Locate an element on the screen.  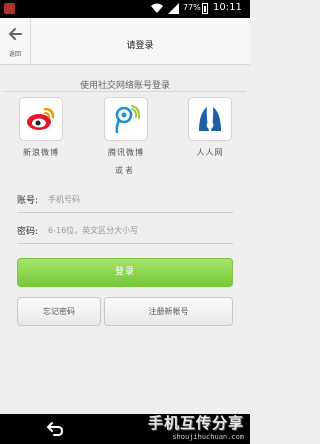
app-notification-icon is located at coordinates (9, 8).